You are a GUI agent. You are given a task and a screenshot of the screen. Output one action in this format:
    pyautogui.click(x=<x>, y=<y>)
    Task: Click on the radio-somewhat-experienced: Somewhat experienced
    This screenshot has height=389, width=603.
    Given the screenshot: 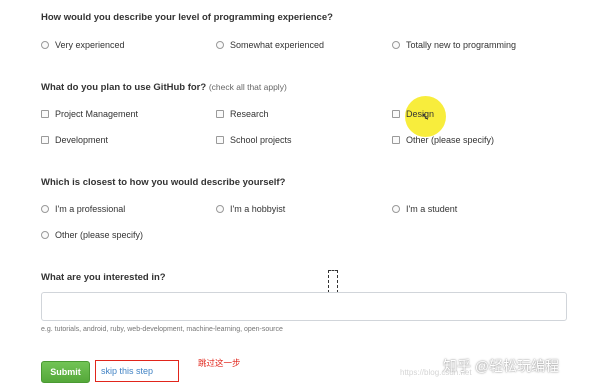 What is the action you would take?
    pyautogui.click(x=270, y=45)
    